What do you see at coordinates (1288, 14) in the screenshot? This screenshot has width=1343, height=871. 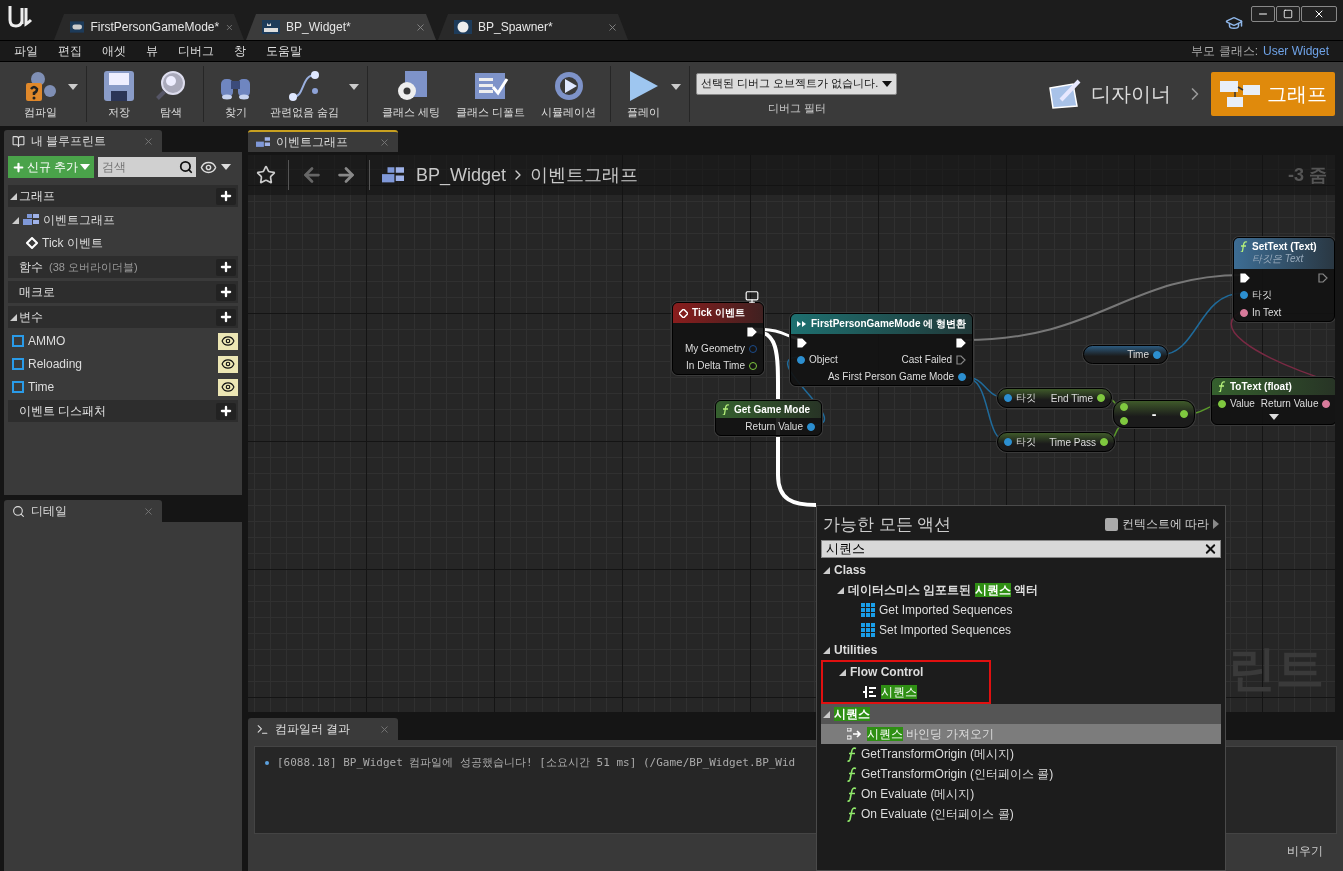 I see `maximize-button` at bounding box center [1288, 14].